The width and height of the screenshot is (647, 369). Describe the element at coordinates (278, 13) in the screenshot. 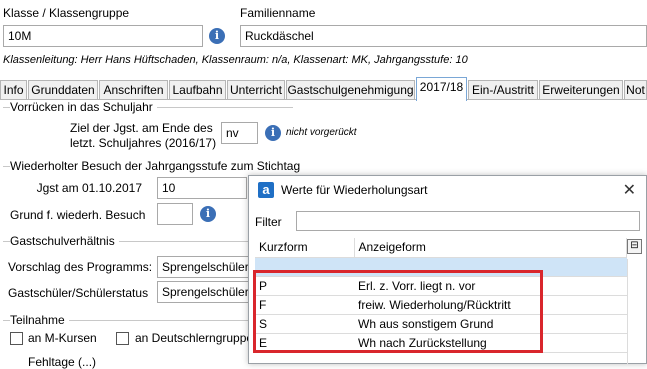

I see `family-name-label: Familienname` at that location.